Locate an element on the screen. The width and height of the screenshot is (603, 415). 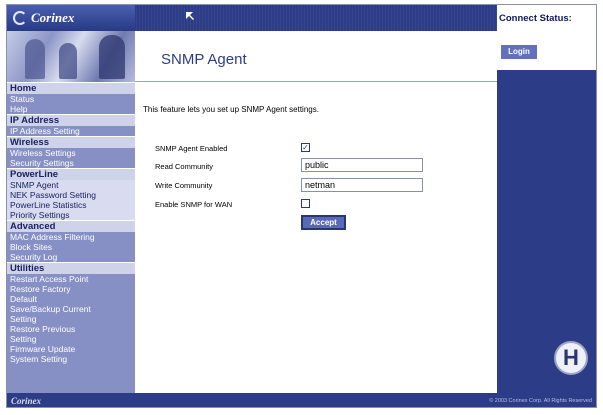
read-community-input is located at coordinates (362, 165).